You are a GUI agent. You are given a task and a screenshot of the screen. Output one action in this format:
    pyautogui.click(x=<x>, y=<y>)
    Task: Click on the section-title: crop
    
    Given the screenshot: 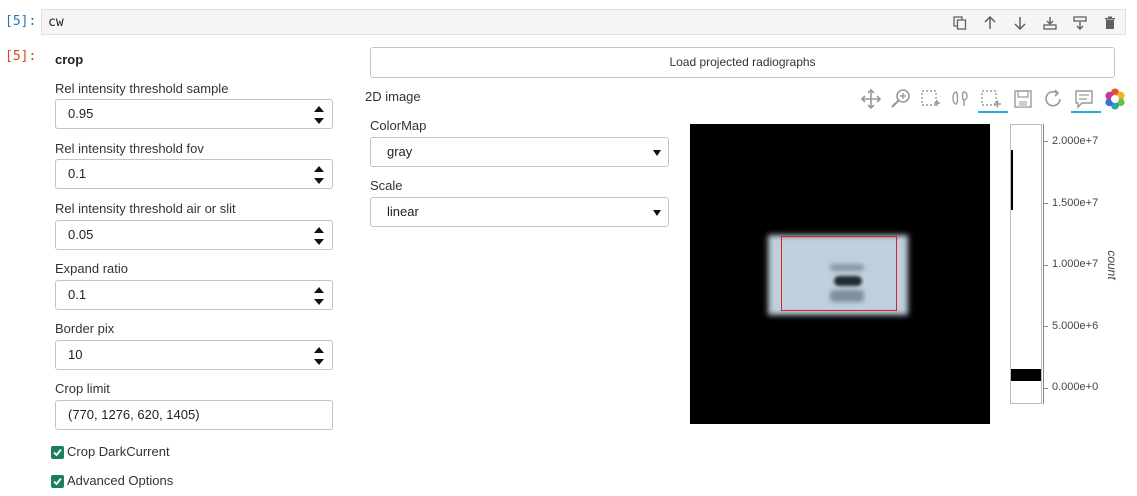 What is the action you would take?
    pyautogui.click(x=69, y=59)
    